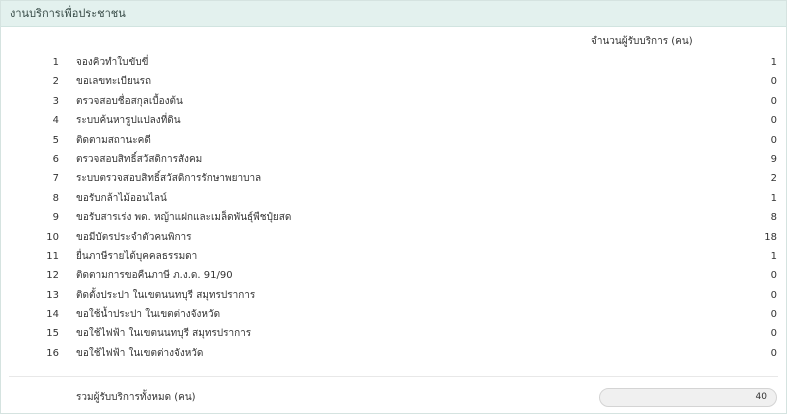  Describe the element at coordinates (688, 397) in the screenshot. I see `total-value-field: 40` at that location.